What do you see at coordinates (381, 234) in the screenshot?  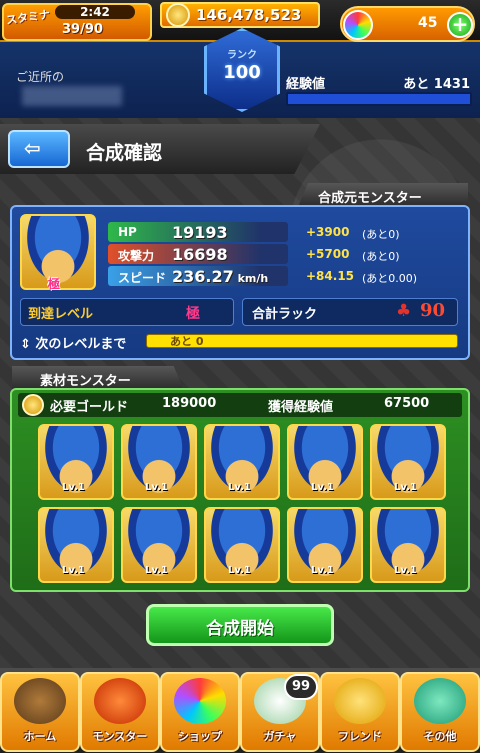 I see `stat-remaining-0: (あと0)` at bounding box center [381, 234].